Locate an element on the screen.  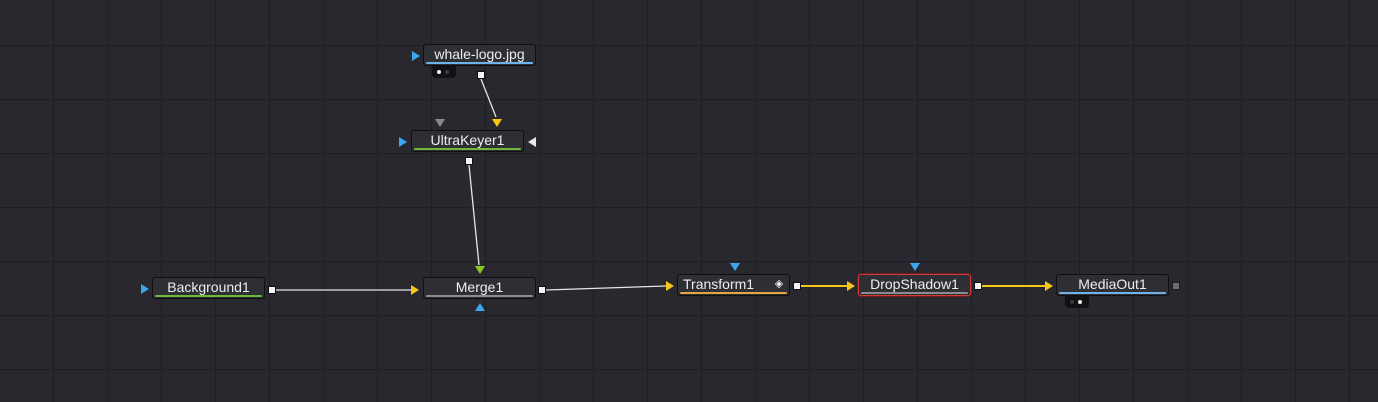
wire-ultrakeyer-to-merge is located at coordinates (474, 215).